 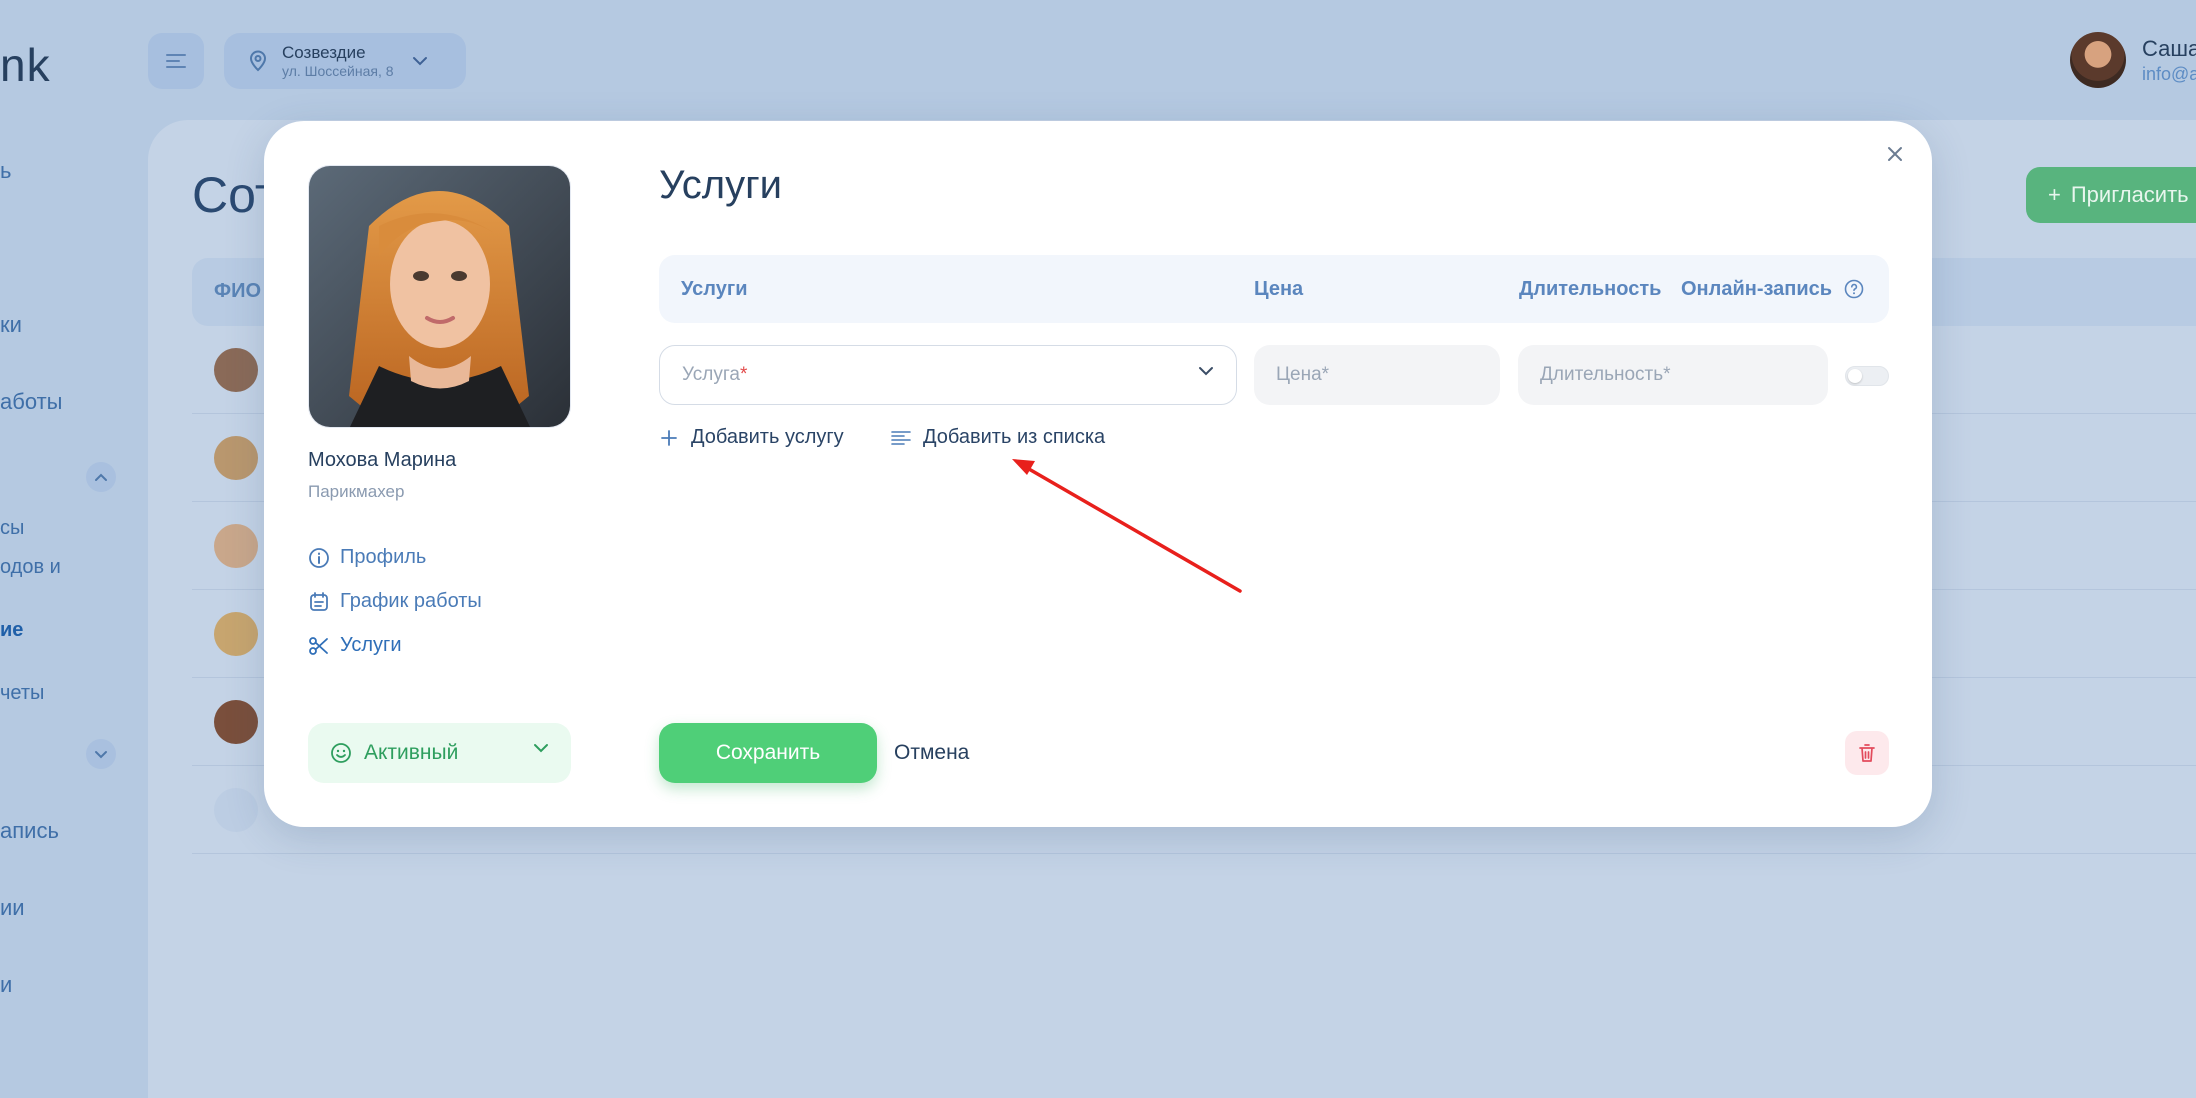 I want to click on user-menu: Саша info@a, so click(x=2133, y=60).